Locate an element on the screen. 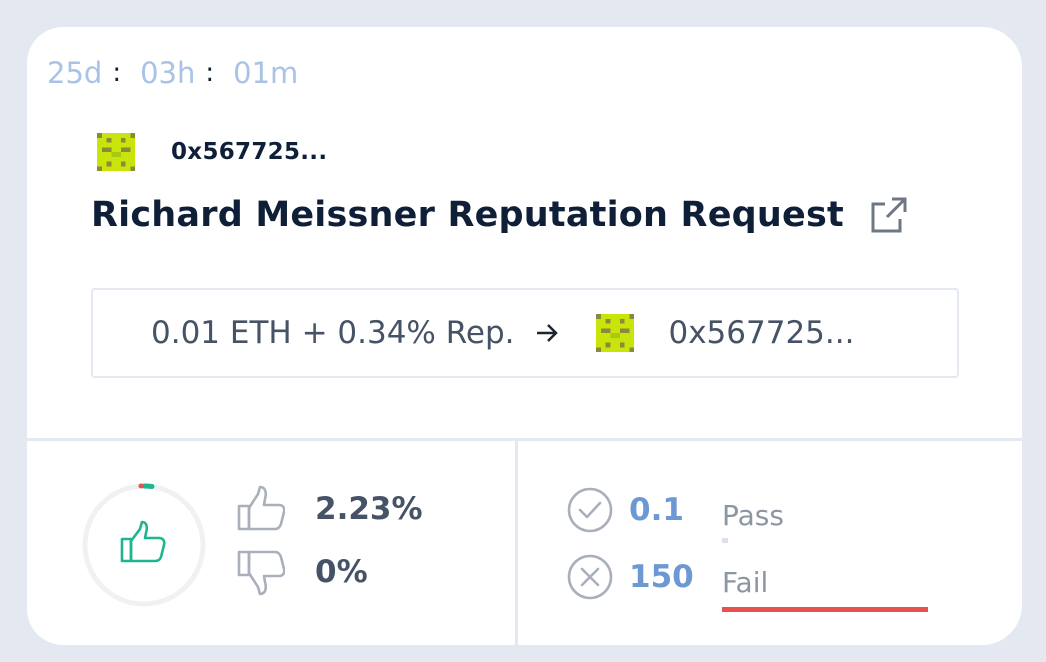  recipient-avatar is located at coordinates (615, 333).